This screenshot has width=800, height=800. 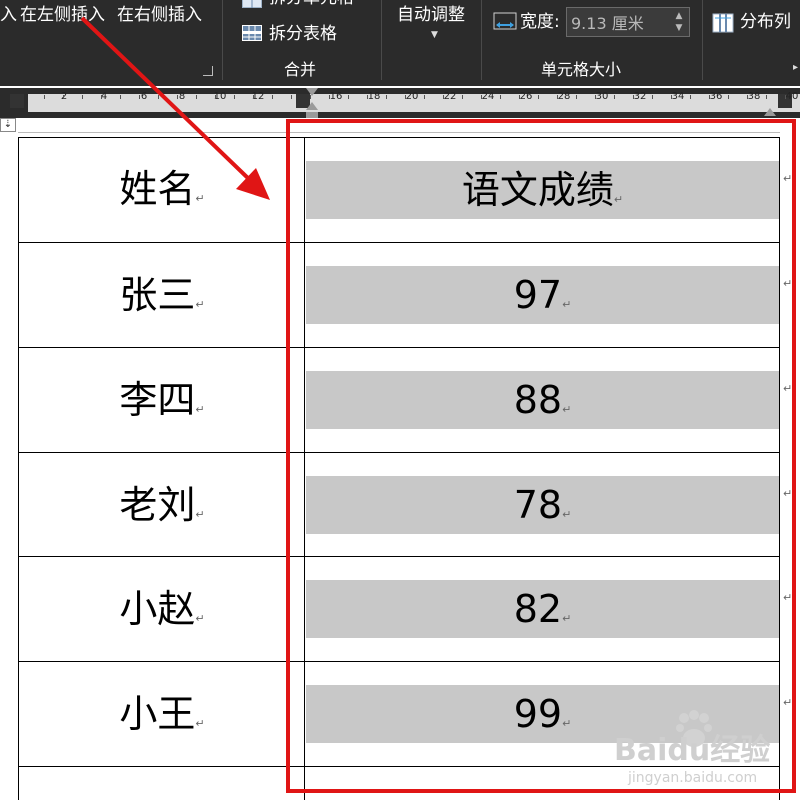 I want to click on indent-marker-icon, so click(x=312, y=103).